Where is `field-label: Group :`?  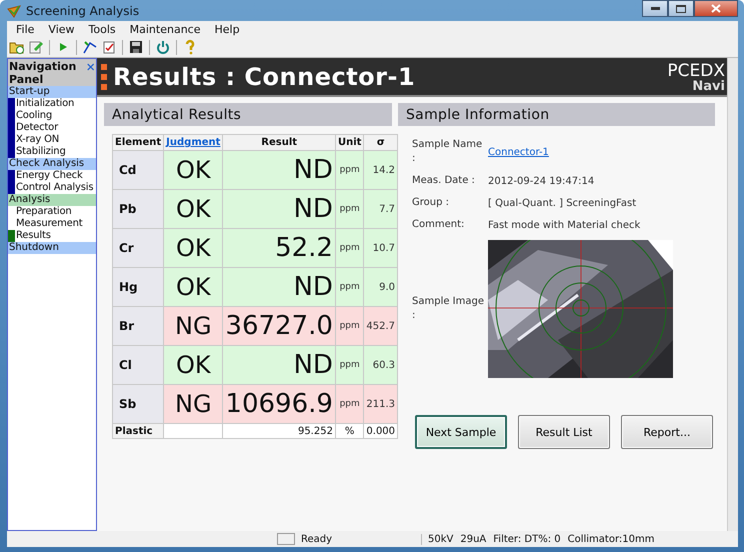 field-label: Group : is located at coordinates (431, 203).